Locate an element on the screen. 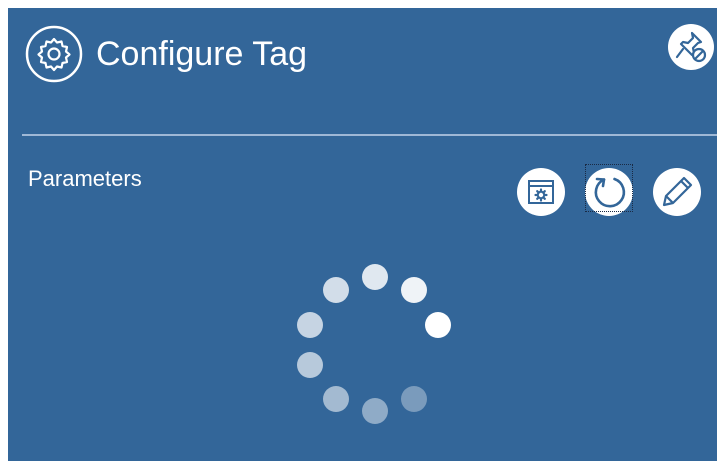 The height and width of the screenshot is (461, 717). header-divider is located at coordinates (369, 135).